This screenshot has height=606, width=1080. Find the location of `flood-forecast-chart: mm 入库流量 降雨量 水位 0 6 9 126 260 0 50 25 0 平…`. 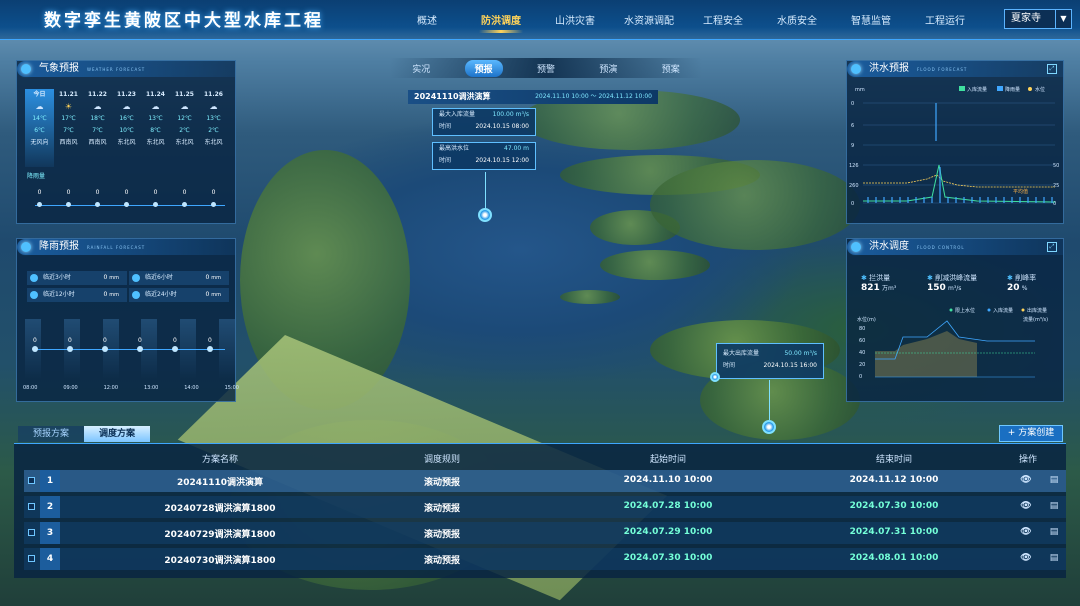

flood-forecast-chart: mm 入库流量 降雨量 水位 0 6 9 126 260 0 50 25 0 平… is located at coordinates (954, 146).